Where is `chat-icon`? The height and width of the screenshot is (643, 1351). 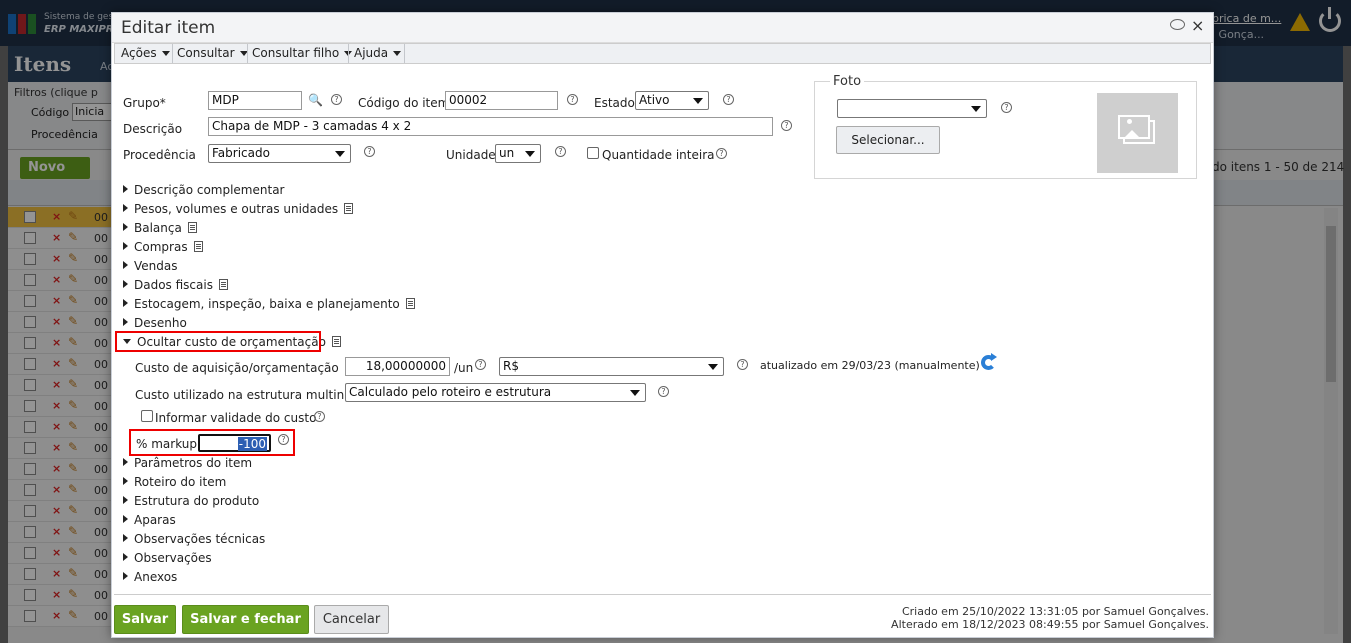 chat-icon is located at coordinates (1177, 24).